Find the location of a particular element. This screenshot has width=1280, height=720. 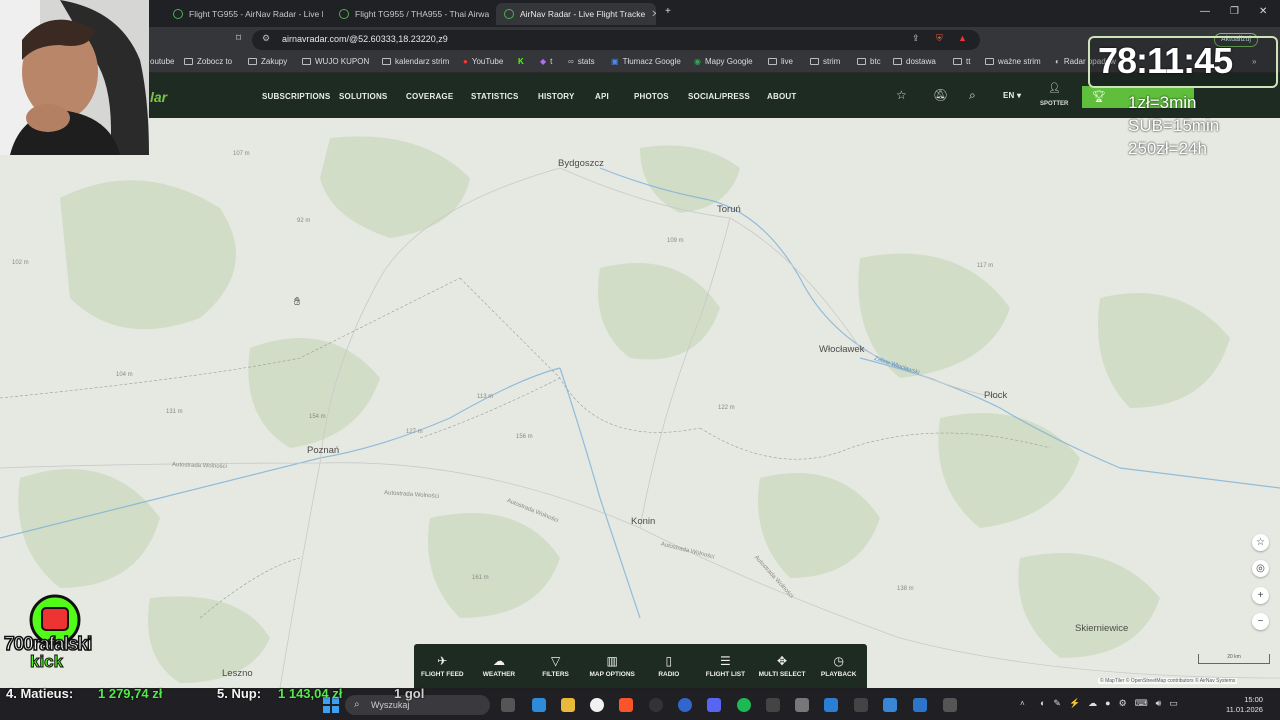

favorites-star-icon: ☆ is located at coordinates (901, 95).